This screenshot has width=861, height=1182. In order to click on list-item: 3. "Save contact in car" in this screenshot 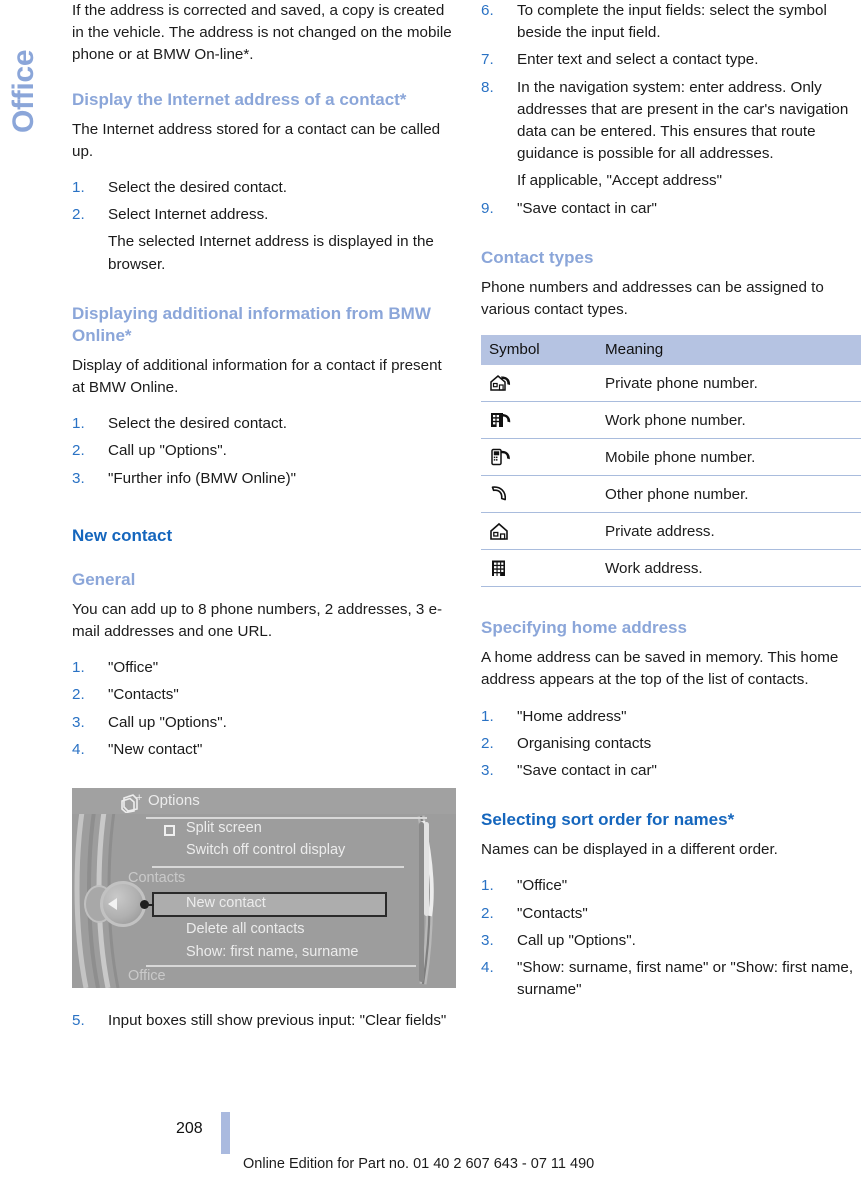, I will do `click(671, 771)`.